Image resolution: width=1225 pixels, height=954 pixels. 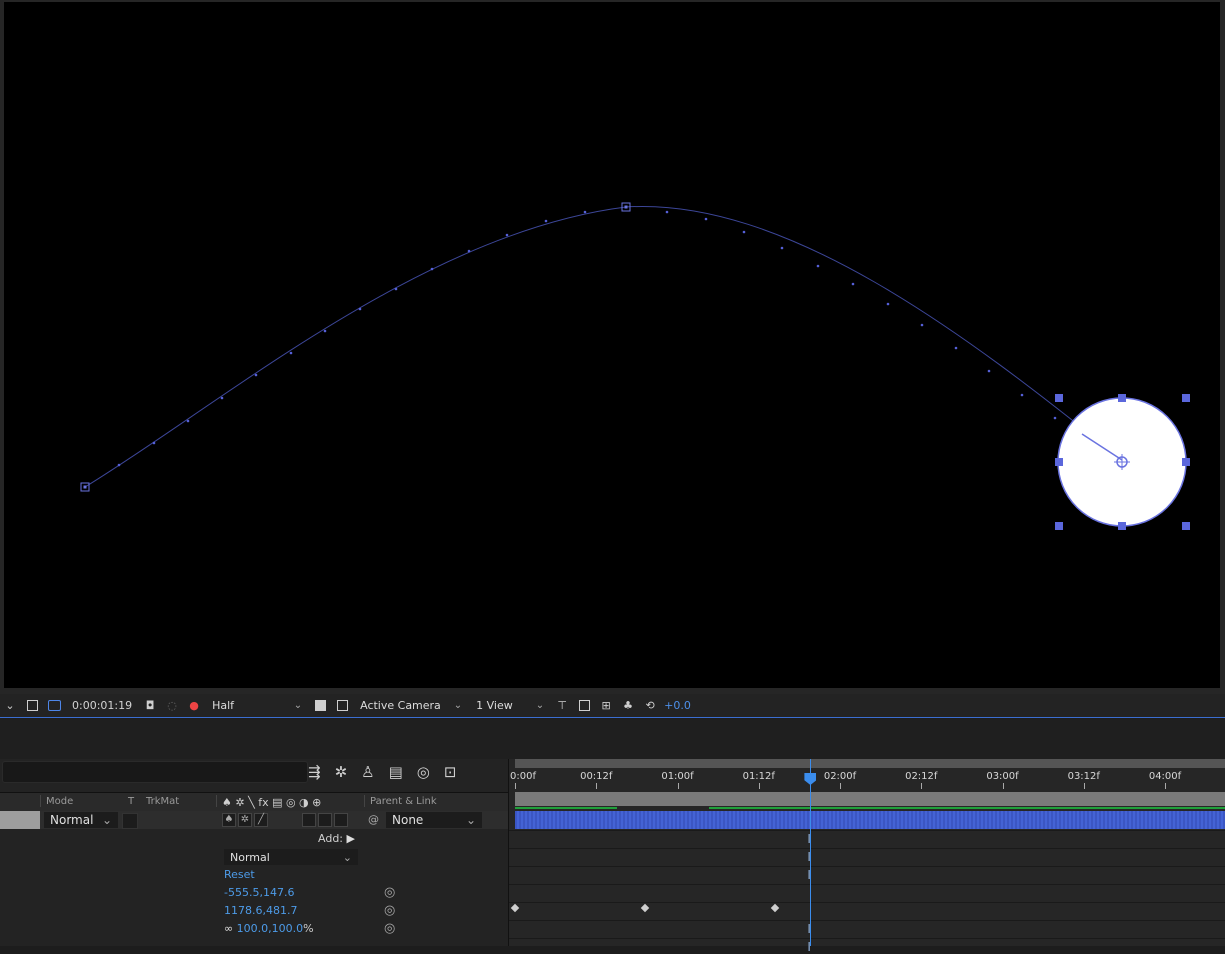 I want to click on parent-column-header: Parent & Link, so click(x=403, y=801).